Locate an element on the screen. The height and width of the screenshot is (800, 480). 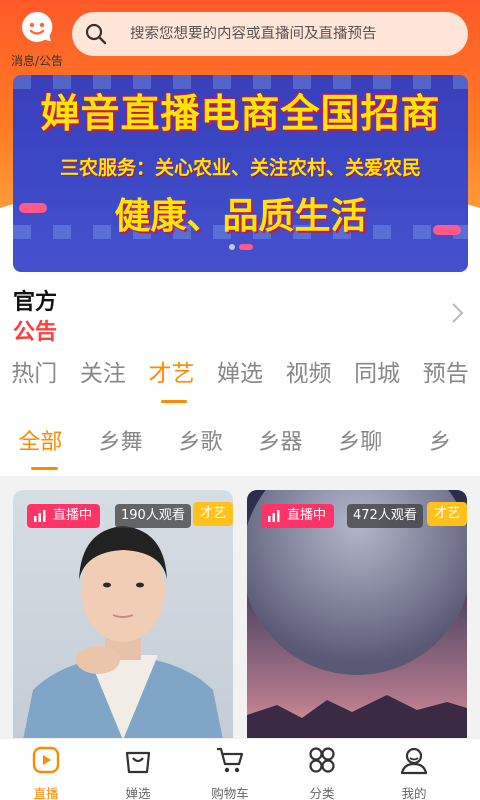
play-icon is located at coordinates (46, 760).